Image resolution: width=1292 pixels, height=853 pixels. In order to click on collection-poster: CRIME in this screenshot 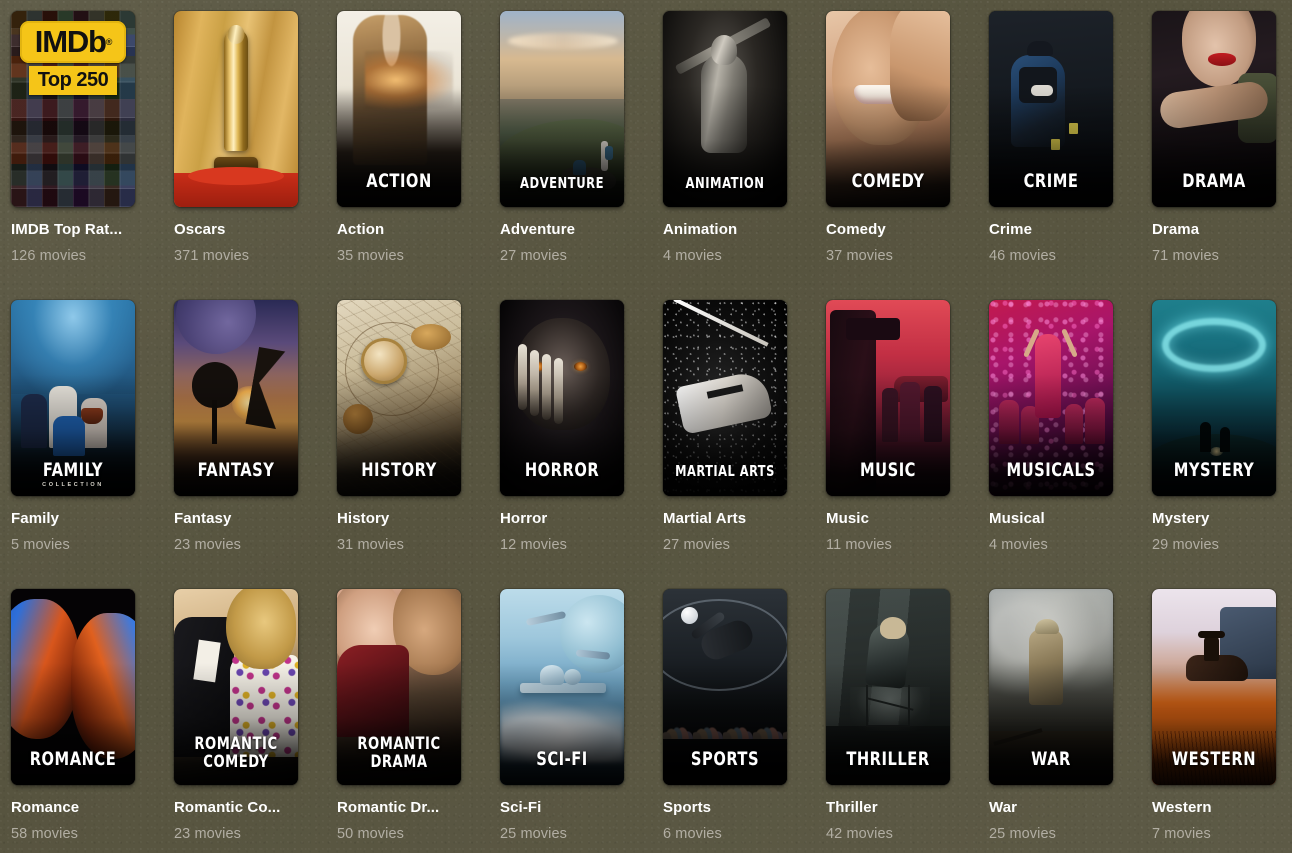, I will do `click(1051, 109)`.